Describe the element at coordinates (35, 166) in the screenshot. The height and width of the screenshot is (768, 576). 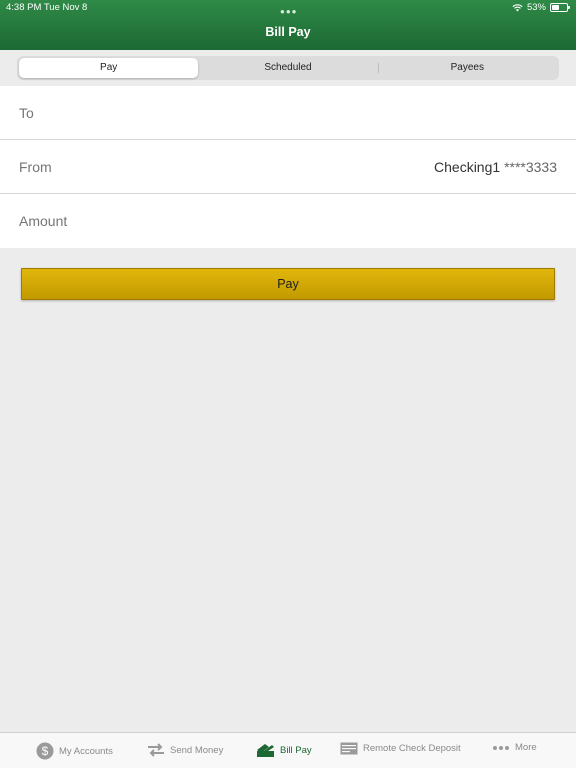
I see `from-label: From` at that location.